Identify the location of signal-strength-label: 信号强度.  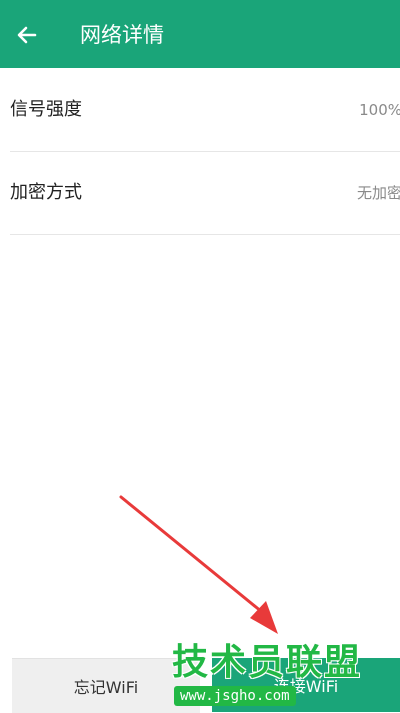
(46, 109).